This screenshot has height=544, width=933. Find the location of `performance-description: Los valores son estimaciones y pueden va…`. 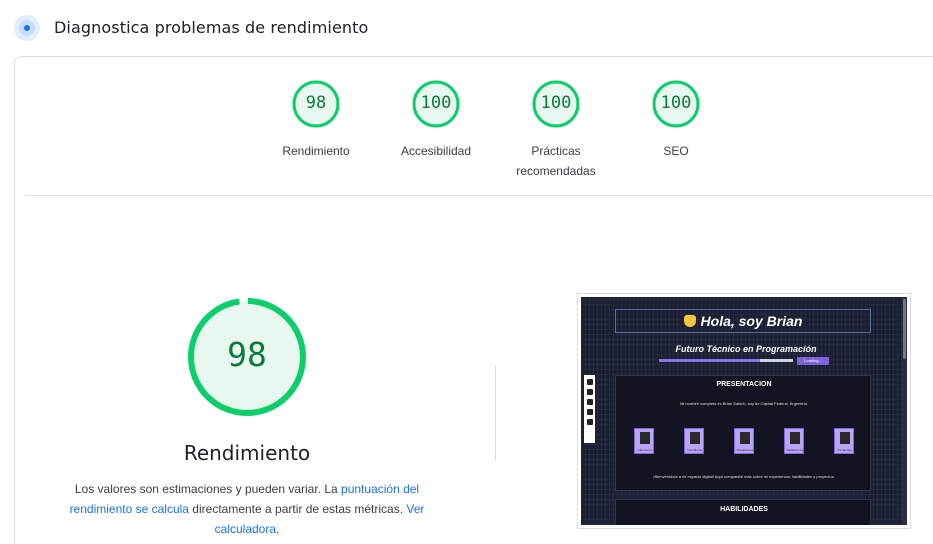

performance-description: Los valores son estimaciones y pueden va… is located at coordinates (247, 509).